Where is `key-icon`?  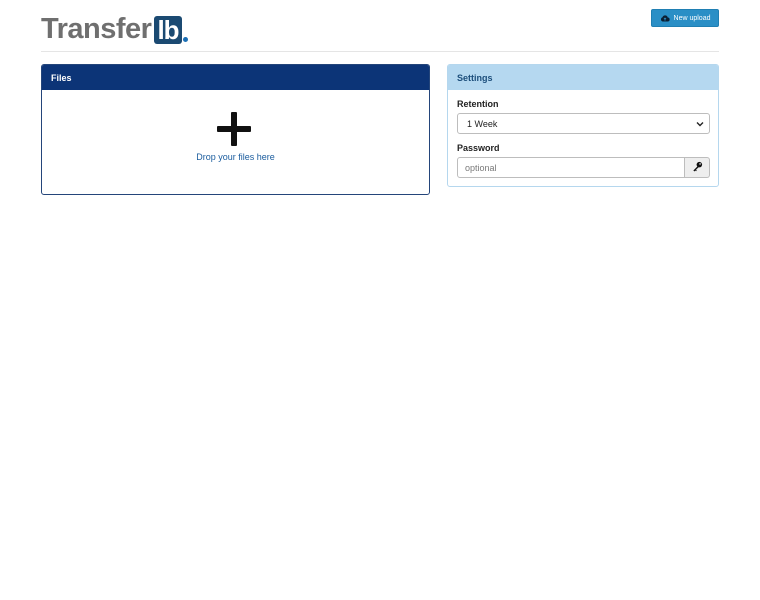
key-icon is located at coordinates (697, 168).